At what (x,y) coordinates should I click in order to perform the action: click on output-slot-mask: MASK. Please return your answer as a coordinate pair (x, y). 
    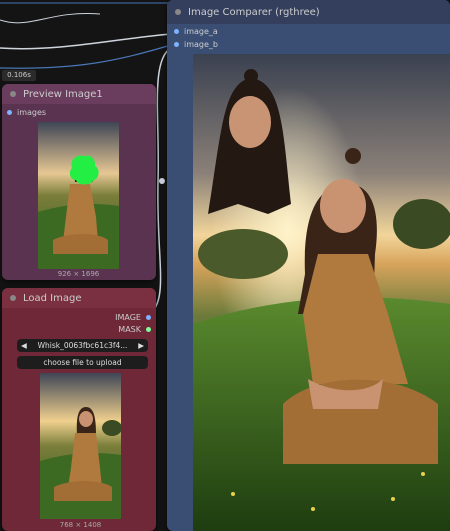
    Looking at the image, I should click on (137, 329).